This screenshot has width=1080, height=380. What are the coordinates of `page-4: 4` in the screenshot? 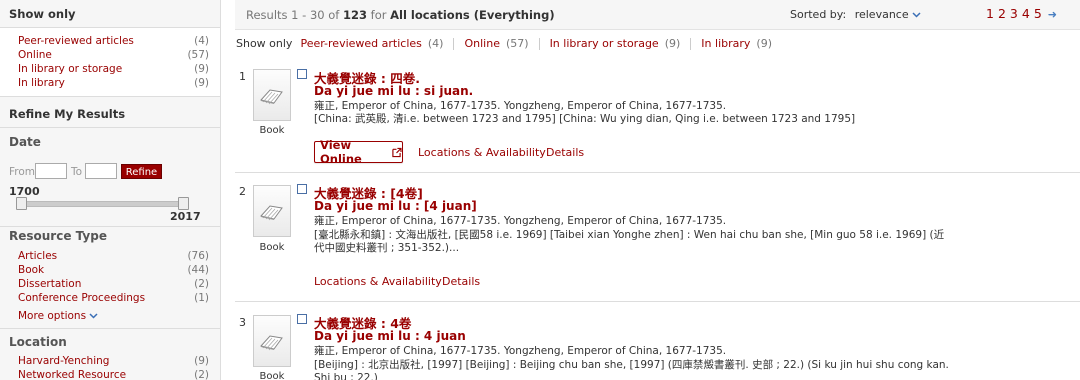 It's located at (1026, 13).